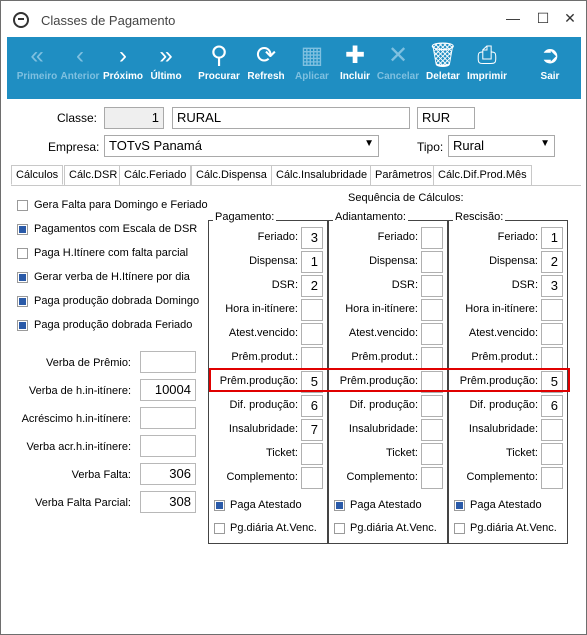  I want to click on sequencia-title: Sequência de Cálculos:, so click(406, 198).